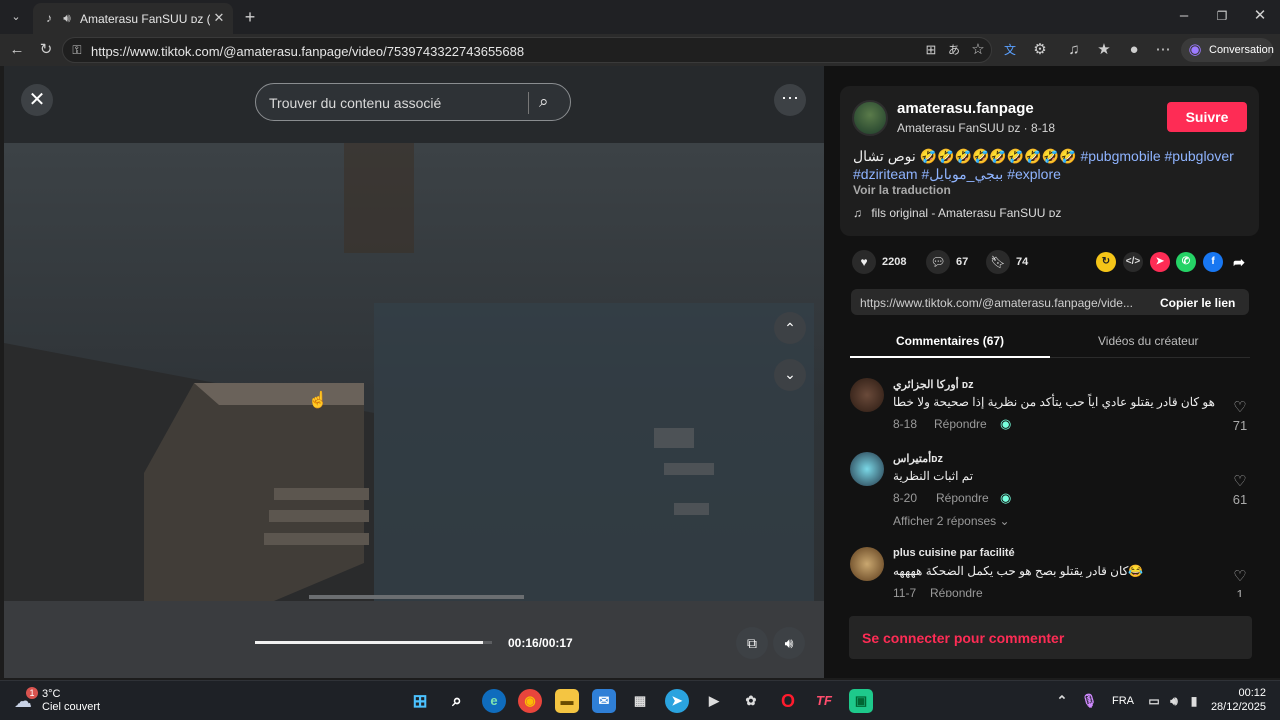 This screenshot has height=720, width=1280. What do you see at coordinates (752, 643) in the screenshot?
I see `picture-in-picture-button: ⧉` at bounding box center [752, 643].